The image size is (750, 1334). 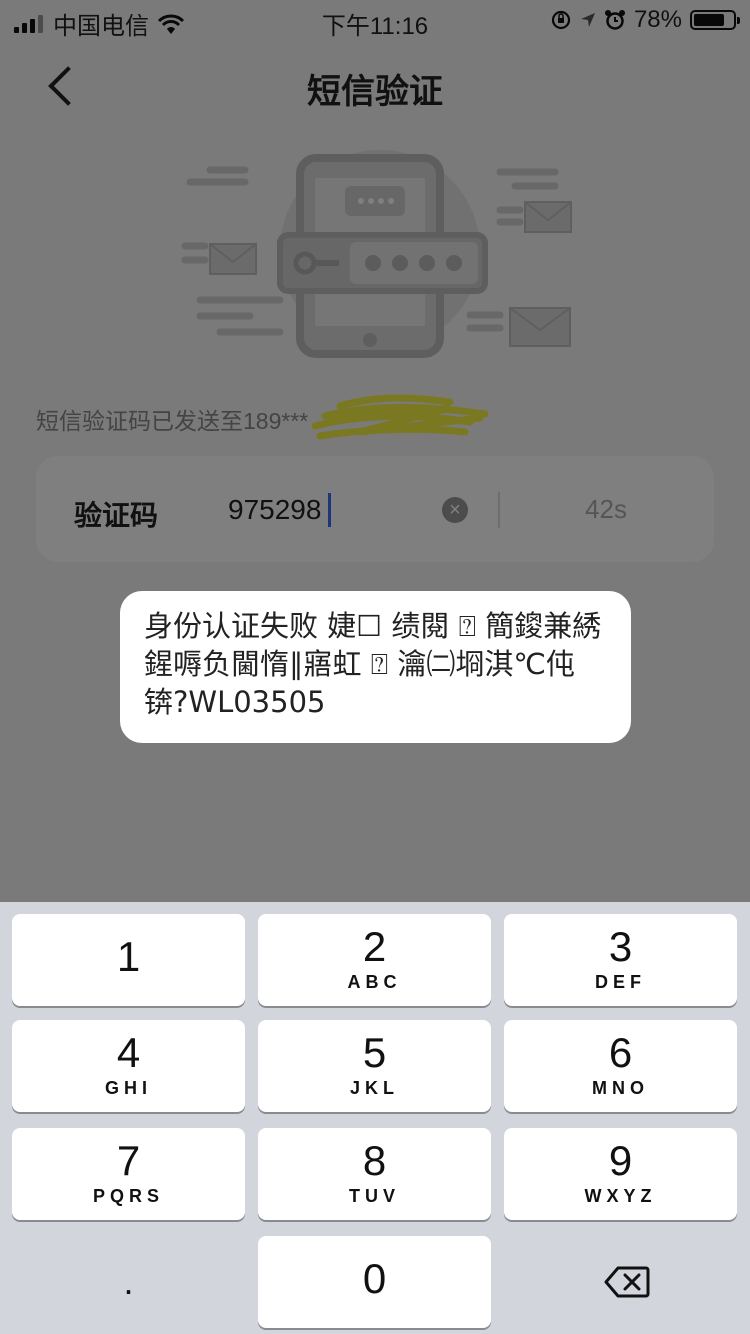 I want to click on key-4: 4 GHI, so click(x=128, y=1066).